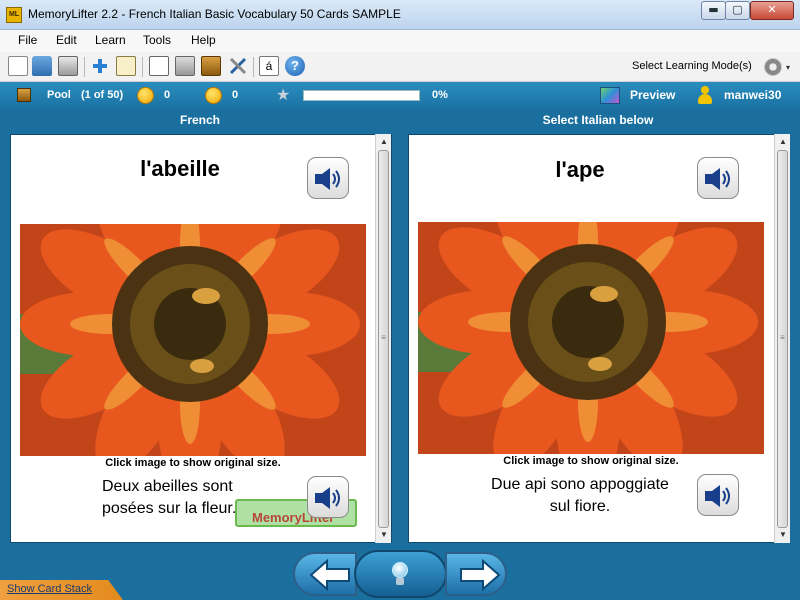  I want to click on username: manwei30, so click(753, 95).